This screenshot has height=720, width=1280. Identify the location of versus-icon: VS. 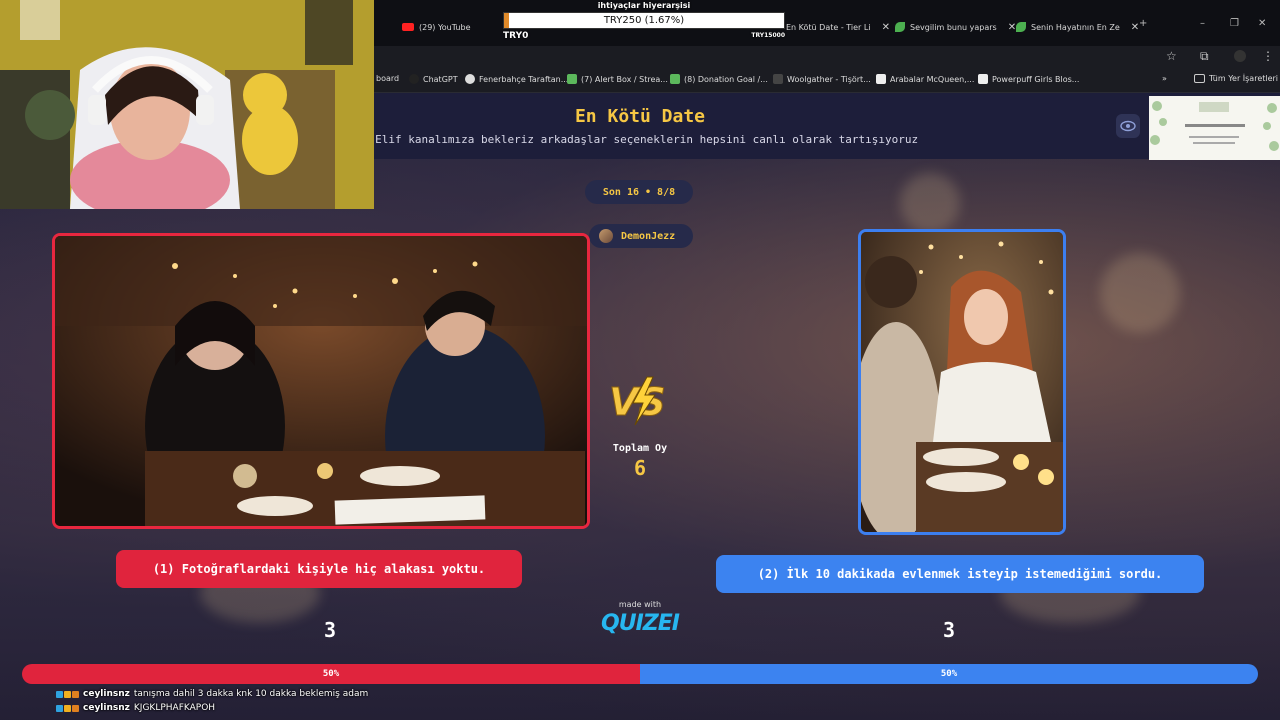
(637, 401).